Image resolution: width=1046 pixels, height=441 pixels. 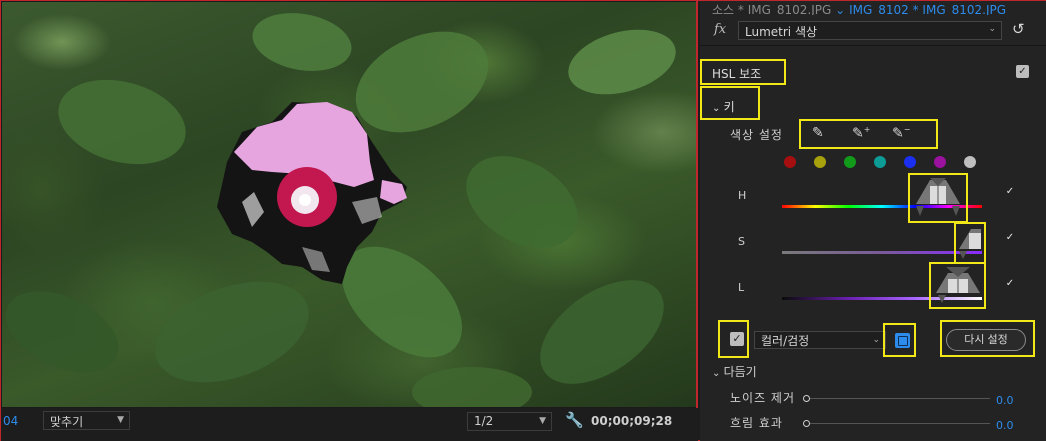 I want to click on refine-title-label: 다듬기, so click(x=740, y=372).